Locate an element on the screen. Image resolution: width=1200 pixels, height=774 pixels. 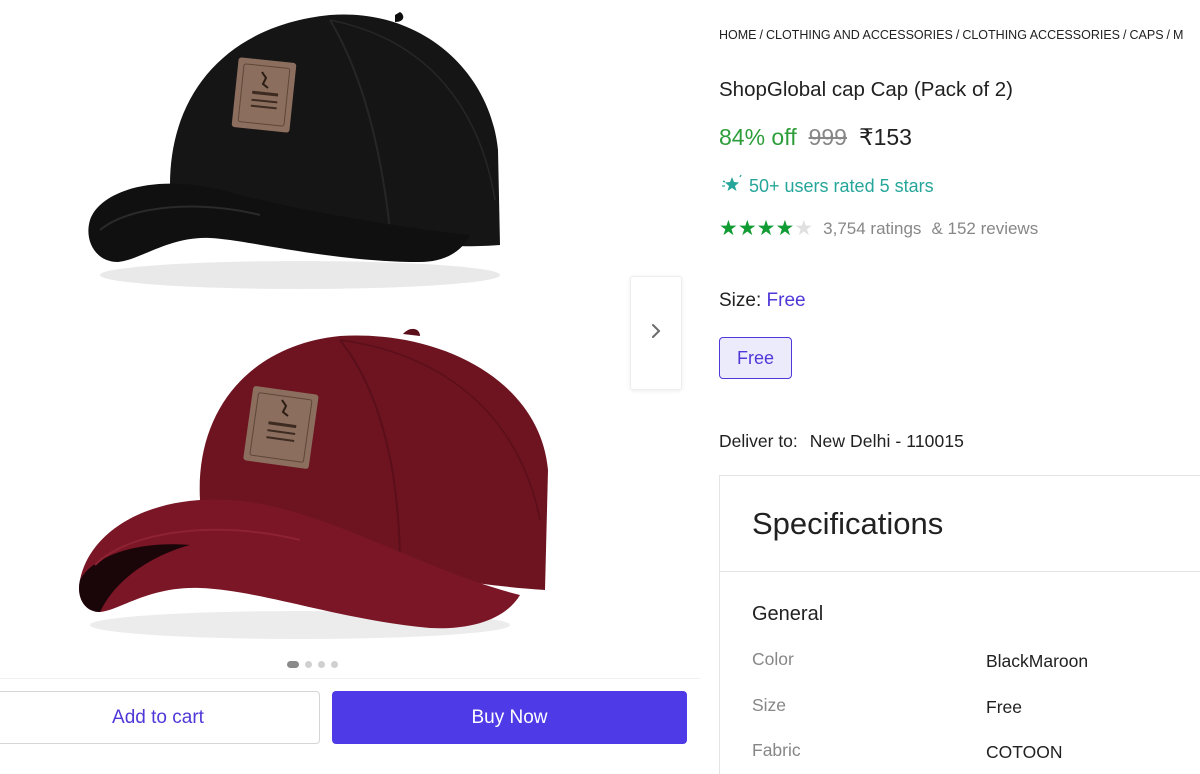
buy-now-button: Buy Now is located at coordinates (509, 717).